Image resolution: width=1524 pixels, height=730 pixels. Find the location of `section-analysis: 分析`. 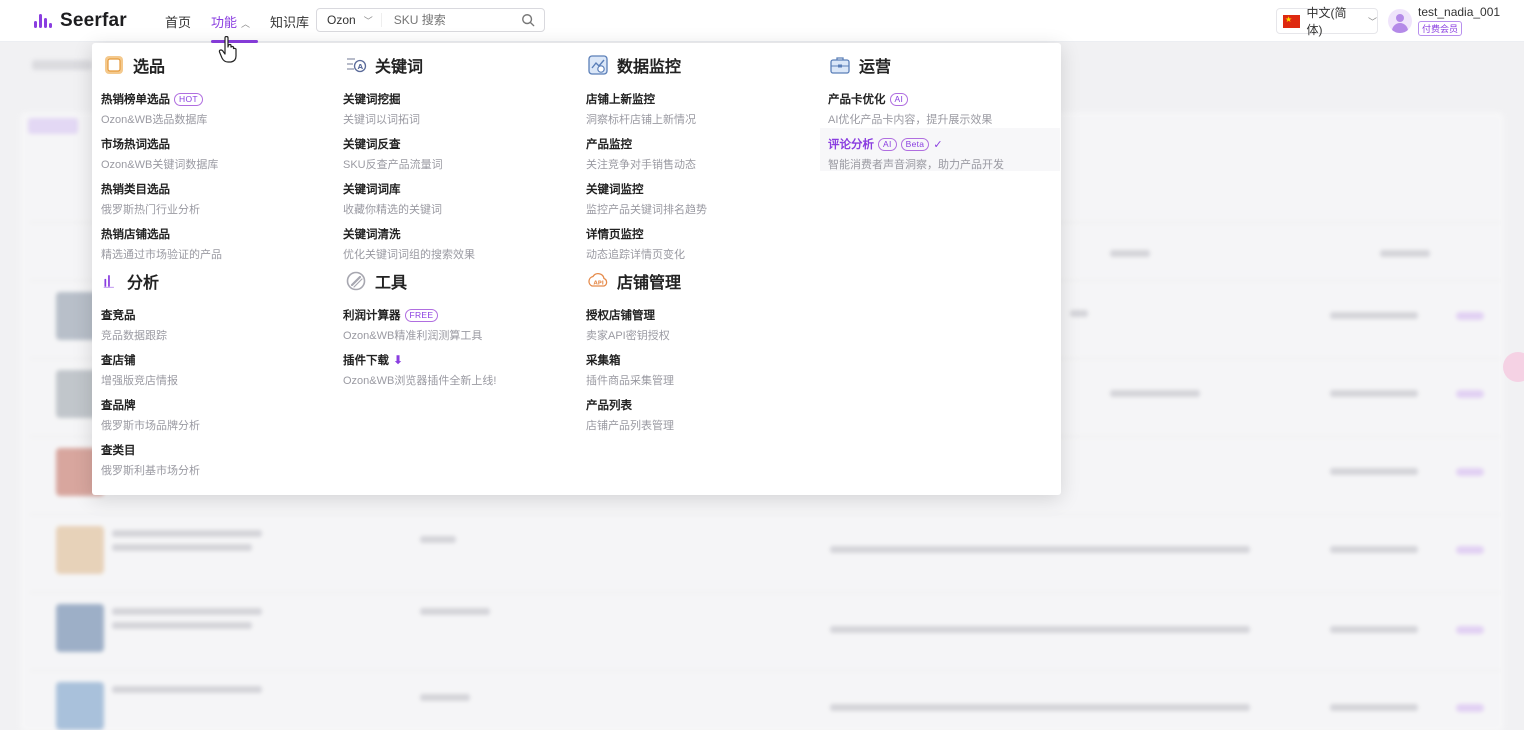

section-analysis: 分析 is located at coordinates (131, 281).